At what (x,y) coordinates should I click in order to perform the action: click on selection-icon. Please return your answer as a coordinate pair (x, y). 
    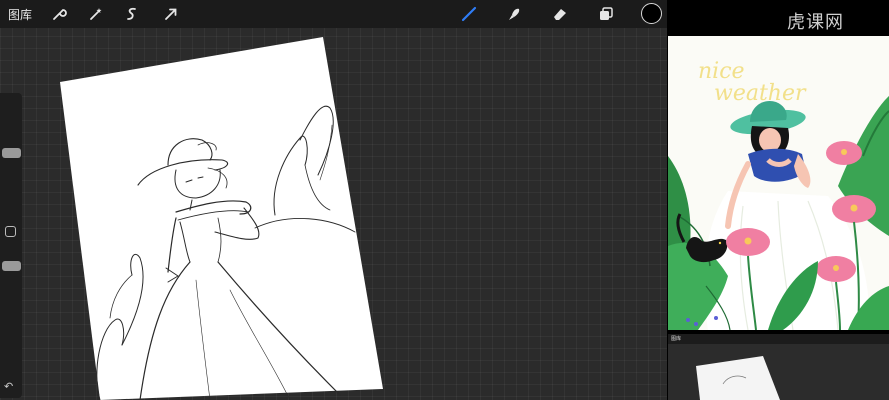
    Looking at the image, I should click on (132, 14).